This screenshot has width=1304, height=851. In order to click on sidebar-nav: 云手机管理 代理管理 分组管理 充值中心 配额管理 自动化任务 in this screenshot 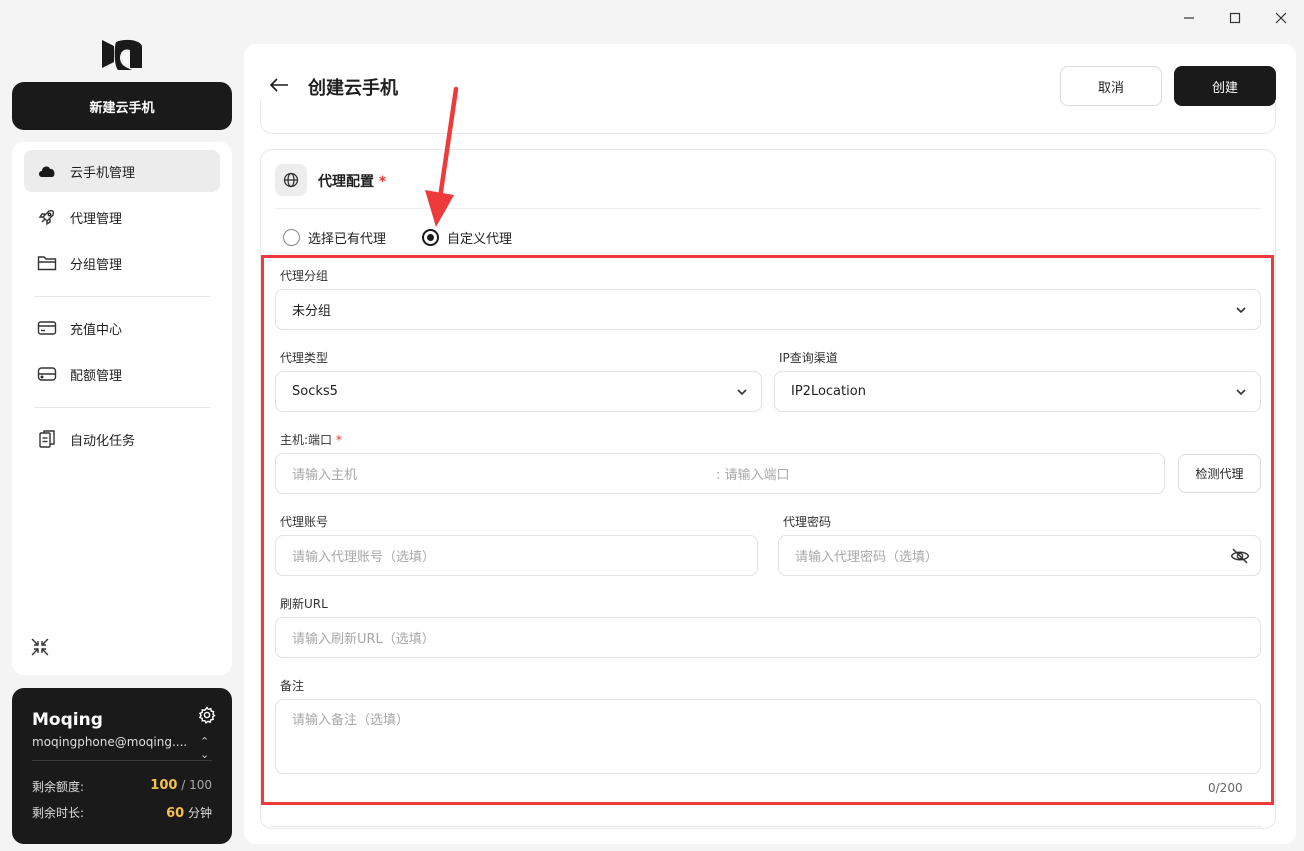, I will do `click(122, 408)`.